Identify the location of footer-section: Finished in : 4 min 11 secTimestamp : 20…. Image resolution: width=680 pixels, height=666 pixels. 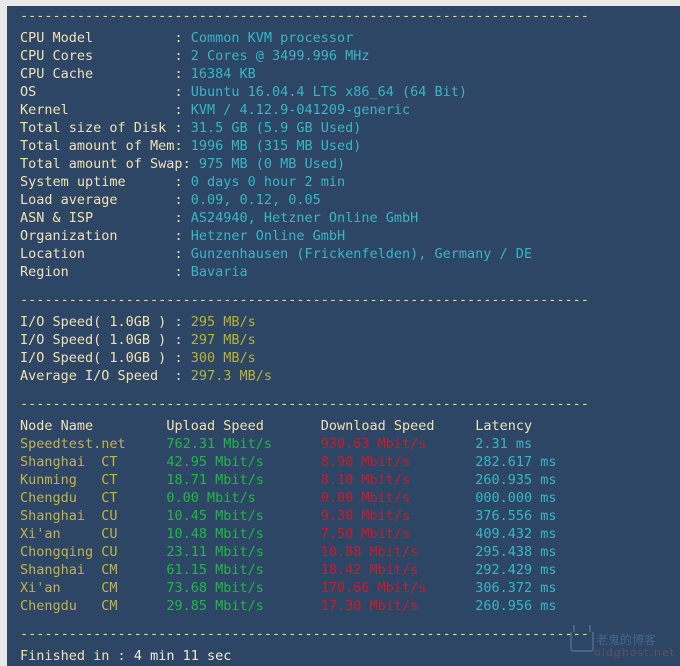
(343, 656).